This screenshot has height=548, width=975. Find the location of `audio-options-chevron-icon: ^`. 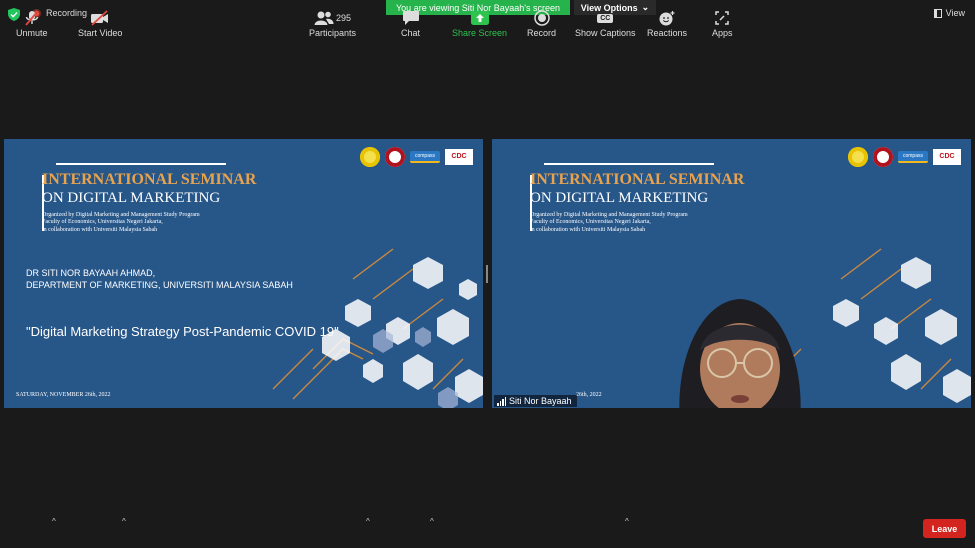

audio-options-chevron-icon: ^ is located at coordinates (54, 521).